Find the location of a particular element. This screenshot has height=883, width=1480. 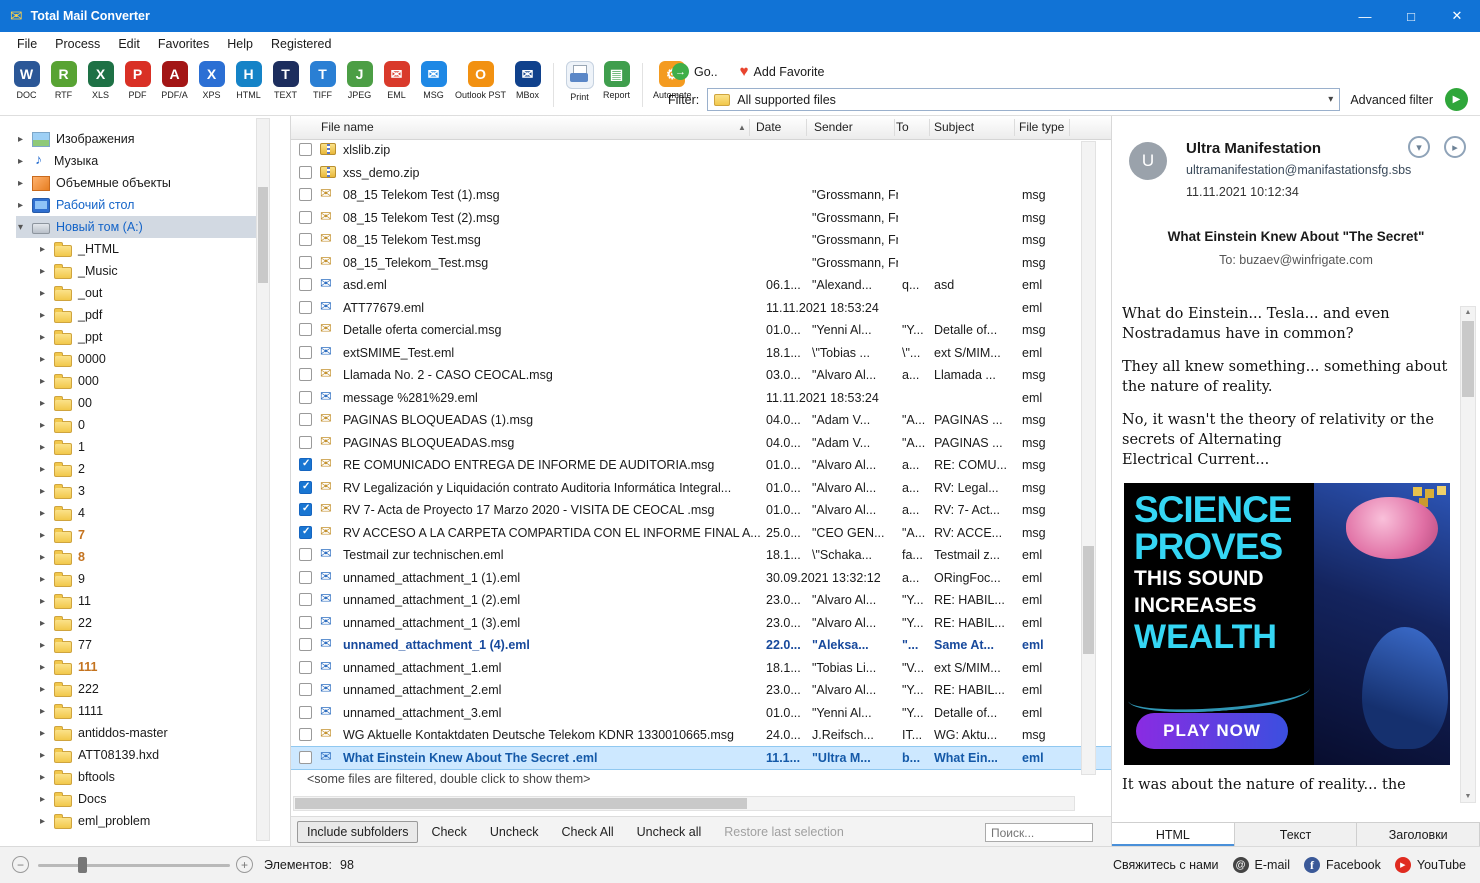

column-header-sender: Sender is located at coordinates (833, 127).